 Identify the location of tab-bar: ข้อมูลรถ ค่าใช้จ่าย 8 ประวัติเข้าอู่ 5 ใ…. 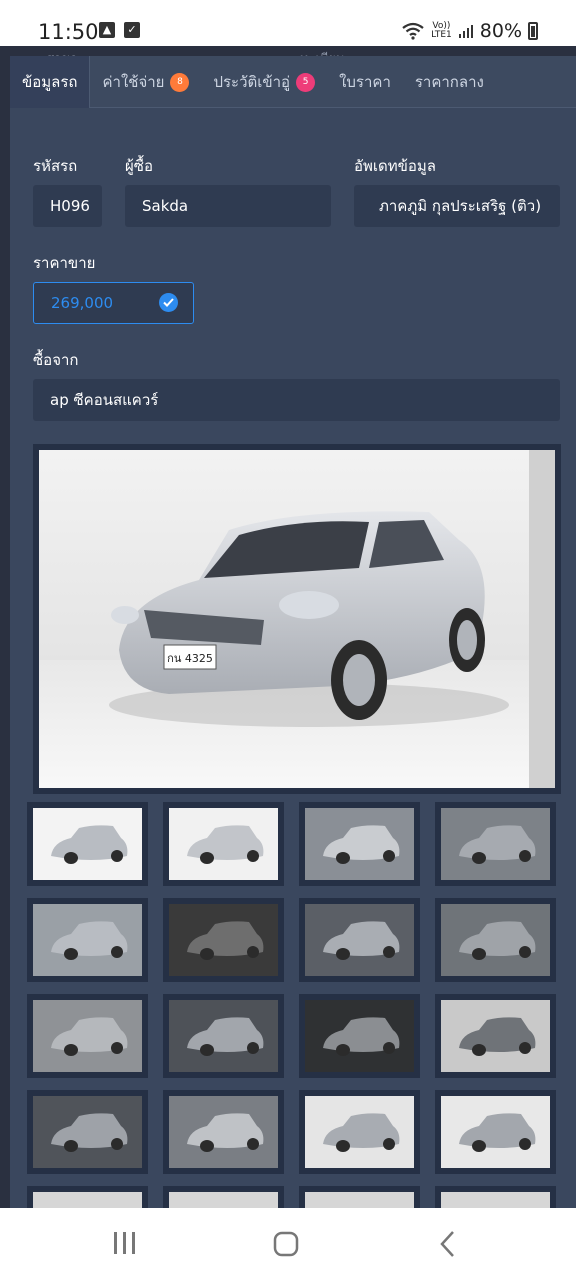
(293, 82).